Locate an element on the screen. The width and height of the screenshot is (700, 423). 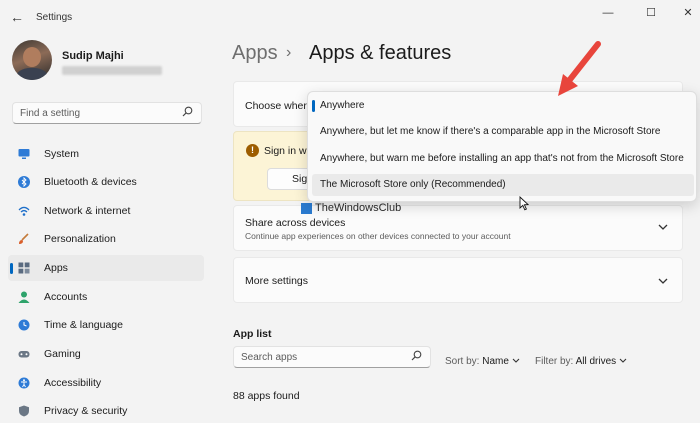
sidebar-item-time-language: Time & language is located at coordinates (106, 325).